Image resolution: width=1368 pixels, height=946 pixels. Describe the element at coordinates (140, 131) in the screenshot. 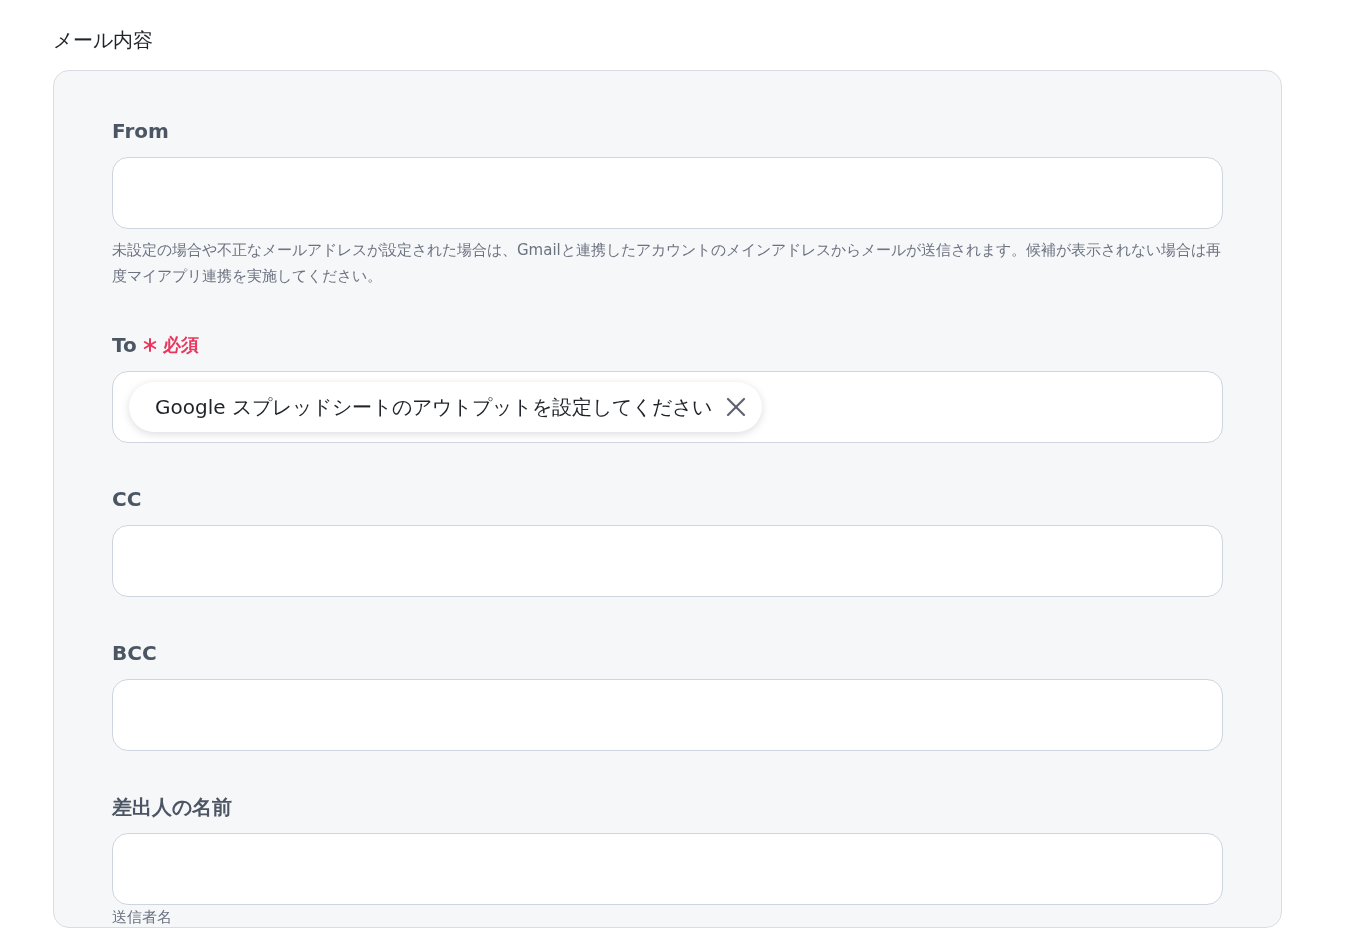

I see `field-label: From` at that location.